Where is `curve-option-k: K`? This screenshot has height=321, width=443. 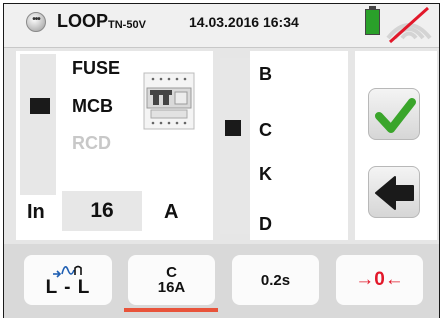
curve-option-k: K is located at coordinates (265, 174).